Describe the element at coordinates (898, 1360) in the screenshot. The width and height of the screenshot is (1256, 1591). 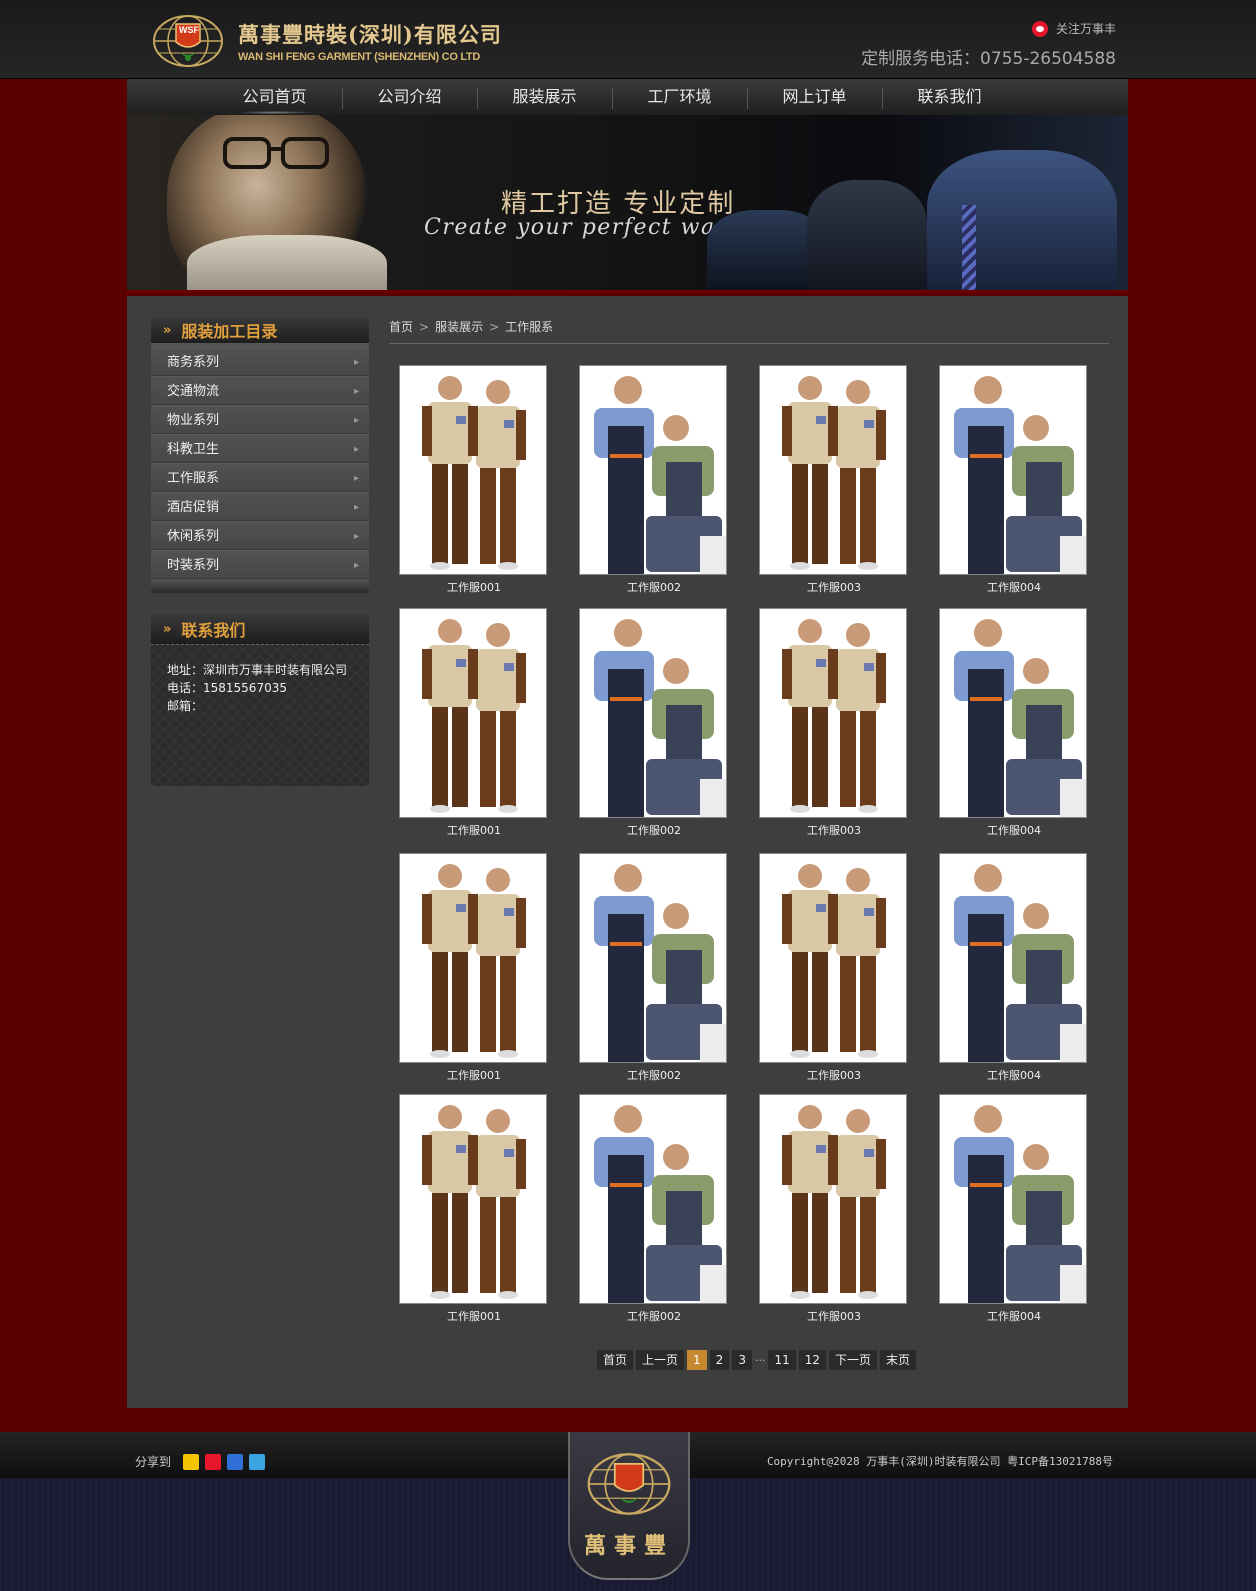
I see `page-last: 末页` at that location.